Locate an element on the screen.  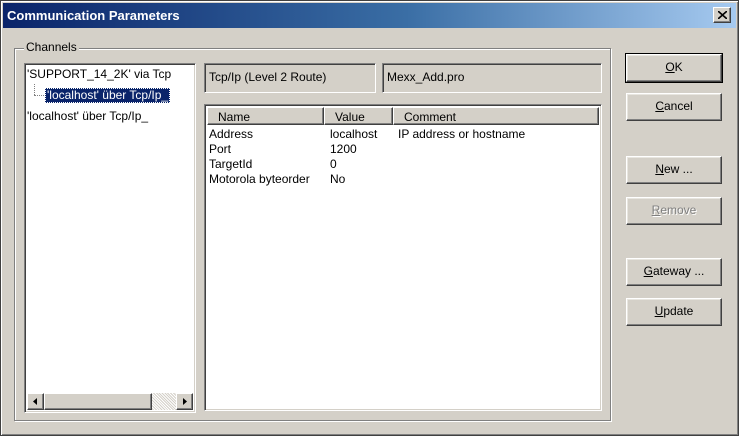
new-accel: N is located at coordinates (659, 169).